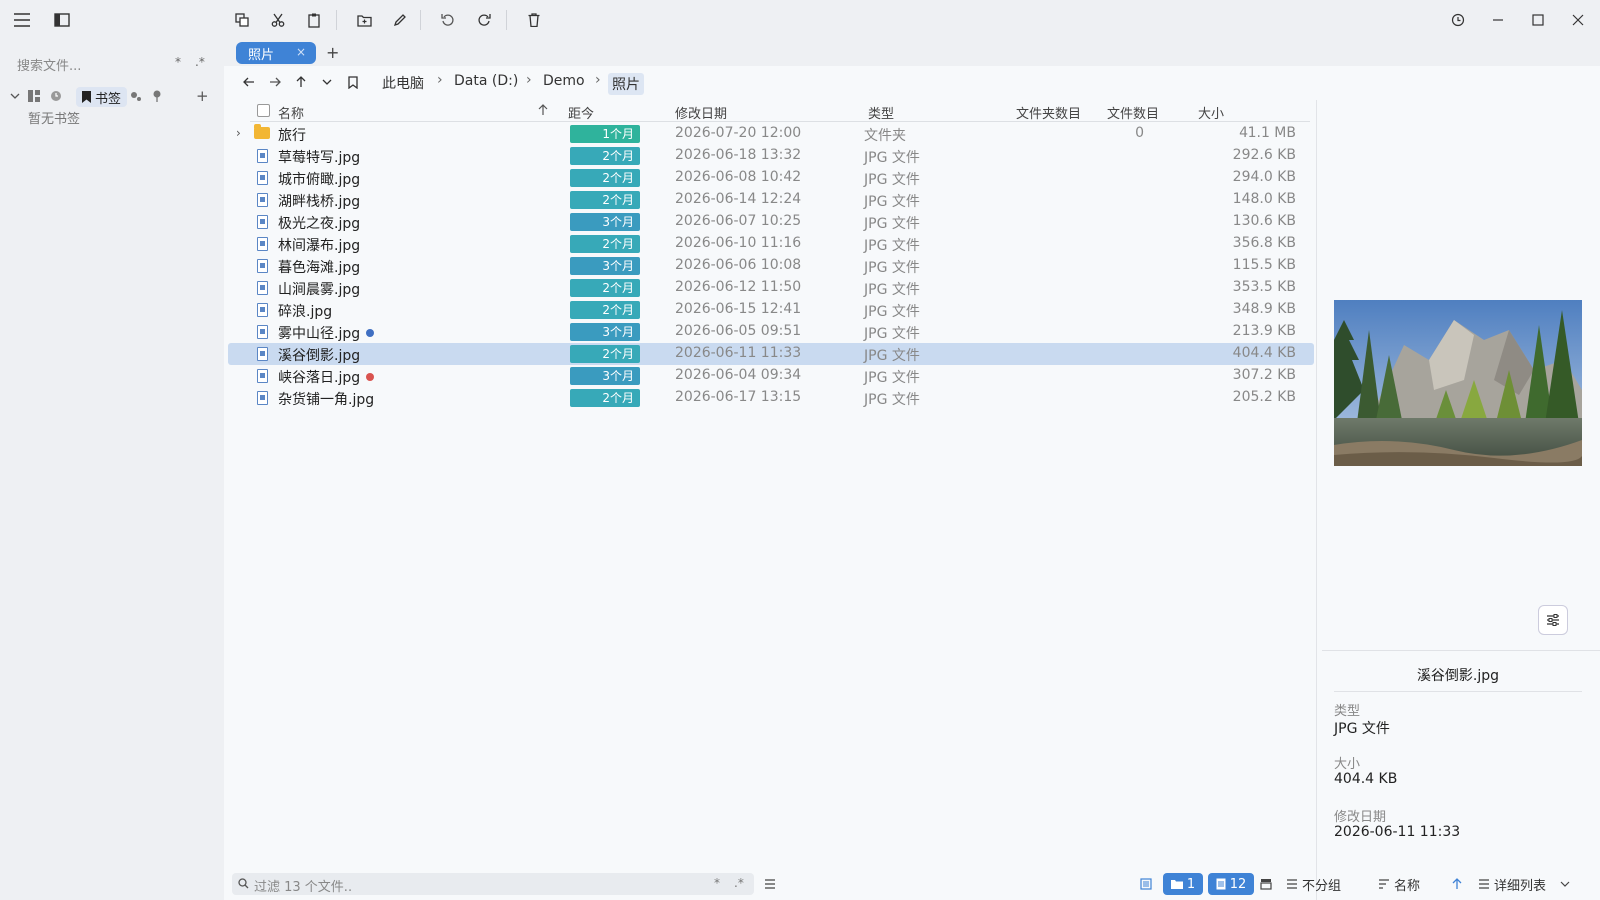  Describe the element at coordinates (1399, 884) in the screenshot. I see `sort-dropdown: 名称` at that location.